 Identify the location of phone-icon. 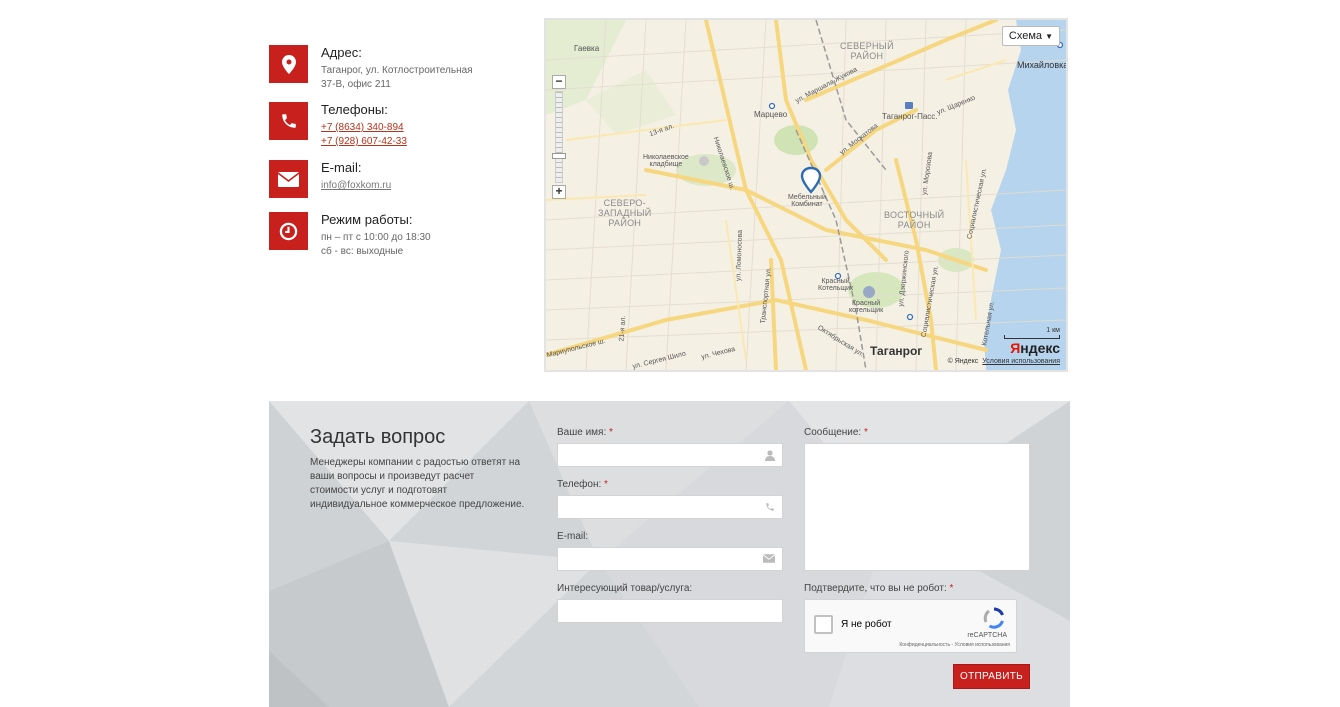
(288, 121).